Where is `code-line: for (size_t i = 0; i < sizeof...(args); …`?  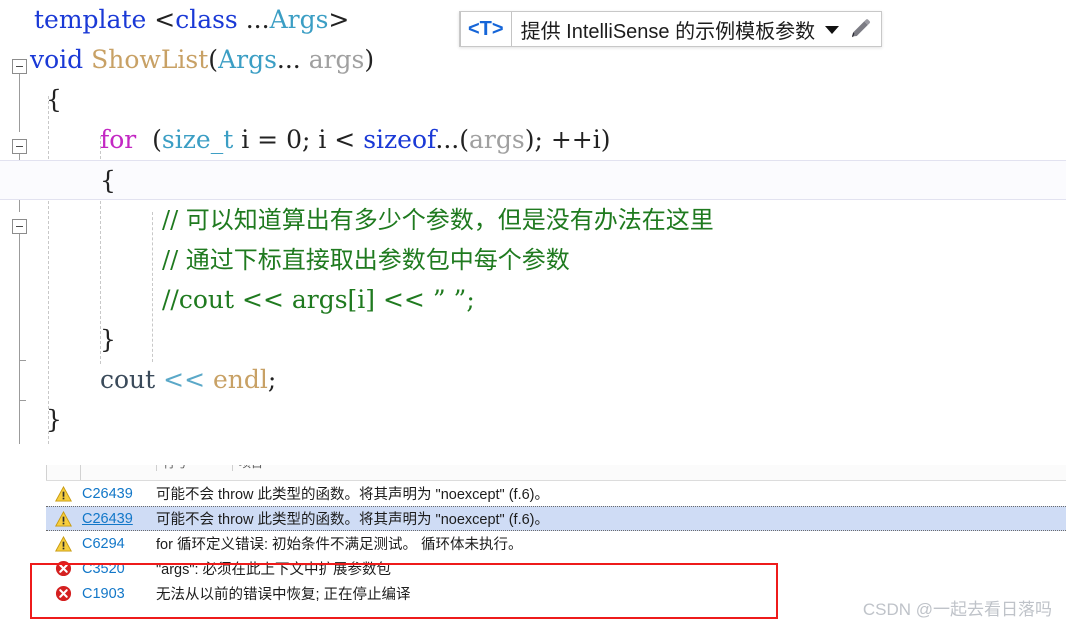
code-line: for (size_t i = 0; i < sizeof...(args); … is located at coordinates (533, 140).